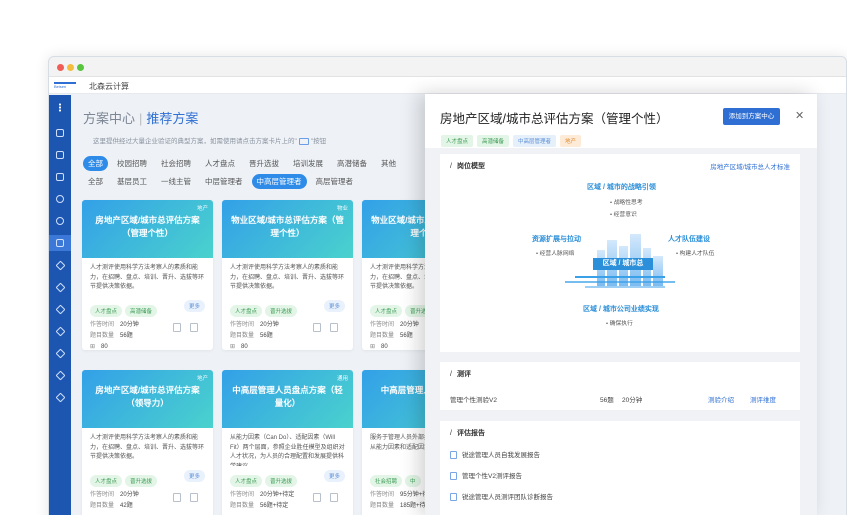 The image size is (847, 515). What do you see at coordinates (140, 117) in the screenshot?
I see `breadcrumb: 方案中心 | 推荐方案` at bounding box center [140, 117].